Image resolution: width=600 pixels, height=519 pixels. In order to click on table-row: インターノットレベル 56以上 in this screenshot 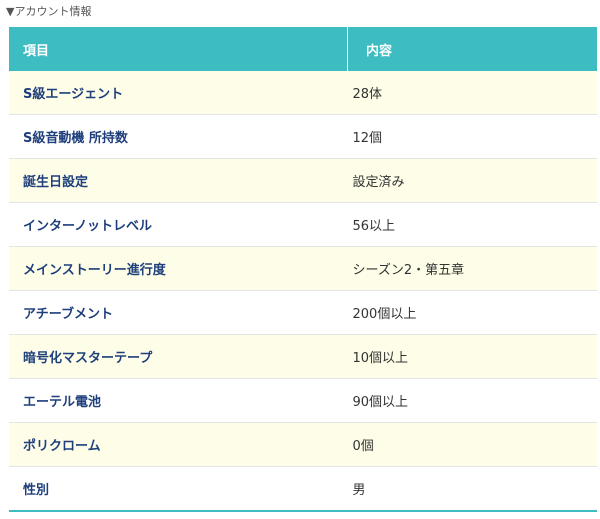, I will do `click(303, 224)`.